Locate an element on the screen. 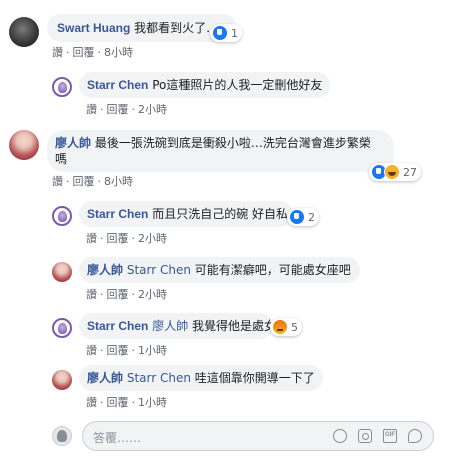 This screenshot has width=456, height=460. angry-icon is located at coordinates (280, 327).